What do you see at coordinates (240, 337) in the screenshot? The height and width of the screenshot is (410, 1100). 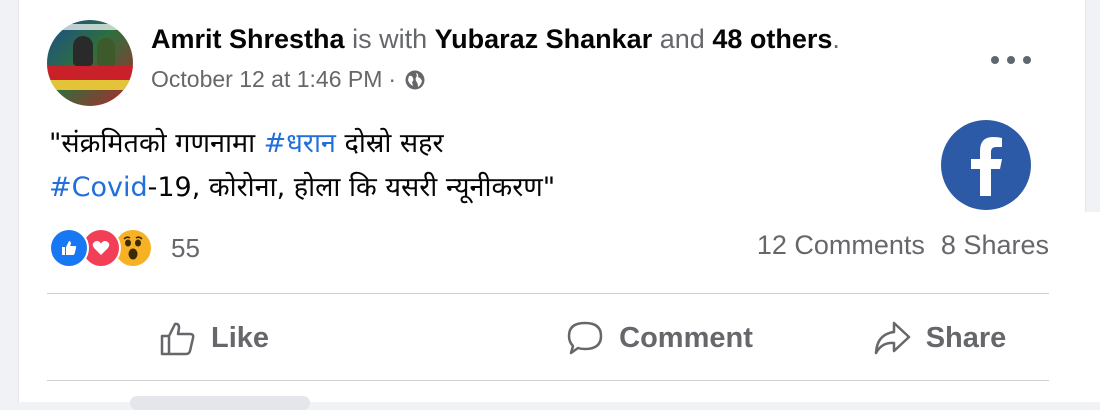 I see `like-label: Like` at bounding box center [240, 337].